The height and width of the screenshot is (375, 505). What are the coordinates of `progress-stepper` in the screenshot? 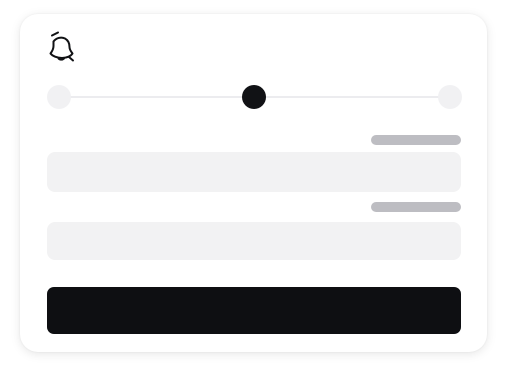 It's located at (254, 97).